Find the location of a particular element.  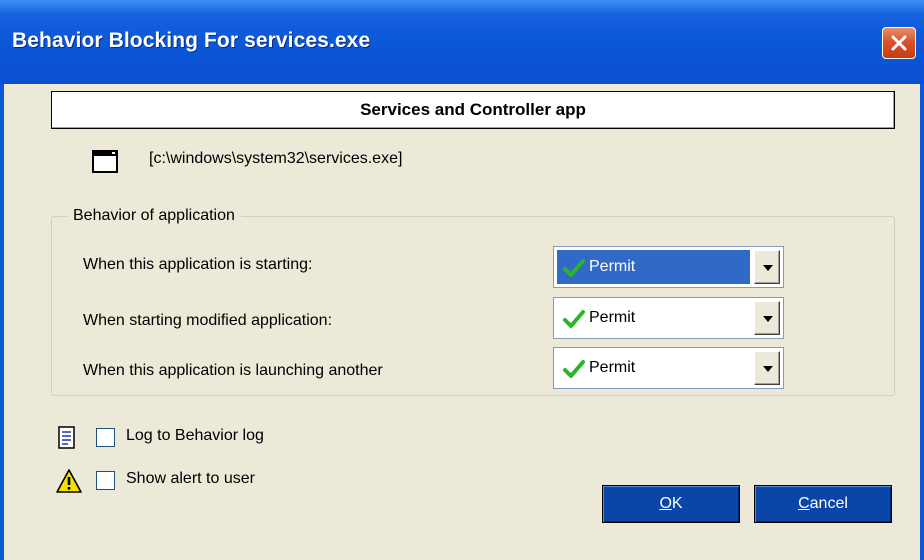

ok-button-label: OK is located at coordinates (671, 503).